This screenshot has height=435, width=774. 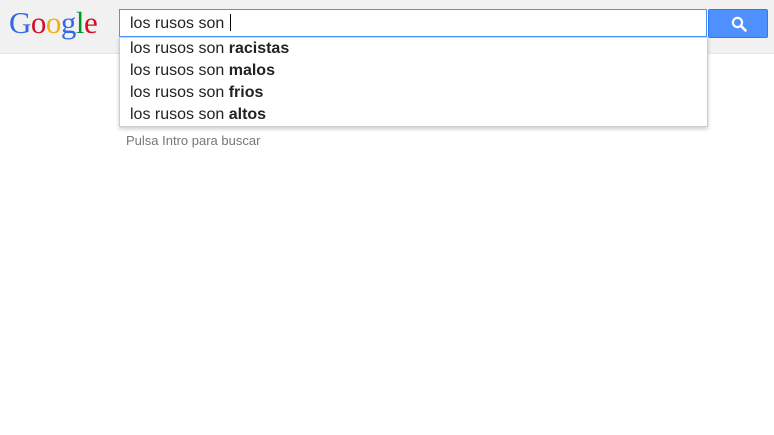 I want to click on search-query: los rusos son, so click(x=179, y=23).